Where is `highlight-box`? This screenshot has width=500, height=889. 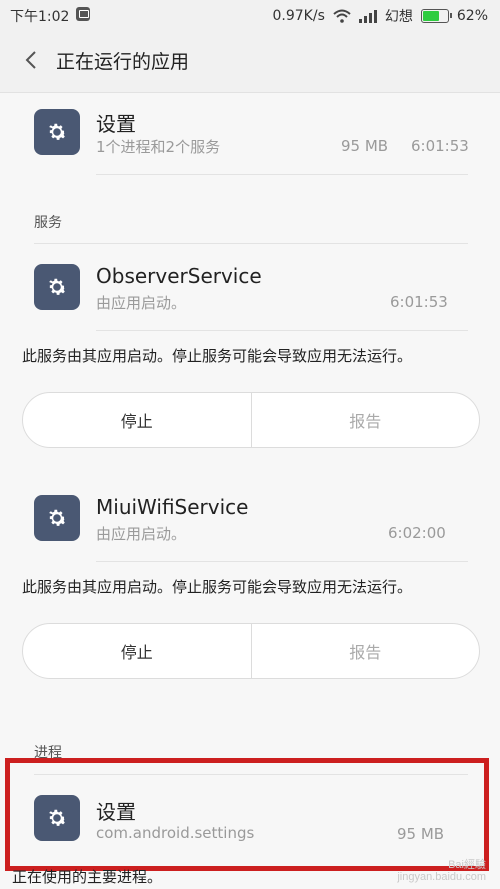 highlight-box is located at coordinates (247, 814).